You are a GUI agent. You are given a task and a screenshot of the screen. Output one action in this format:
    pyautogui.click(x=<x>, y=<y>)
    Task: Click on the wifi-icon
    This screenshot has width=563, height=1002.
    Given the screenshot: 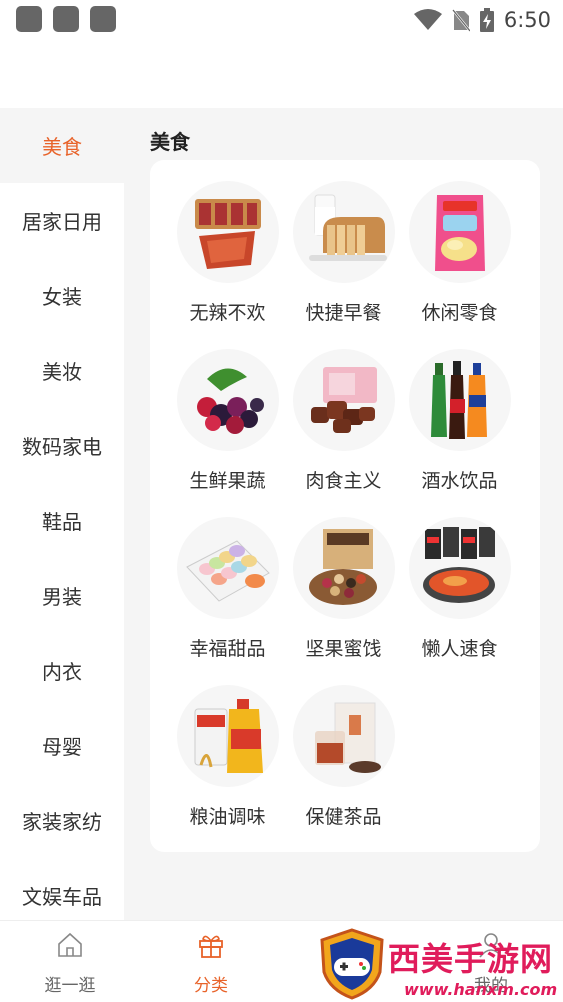 What is the action you would take?
    pyautogui.click(x=427, y=19)
    